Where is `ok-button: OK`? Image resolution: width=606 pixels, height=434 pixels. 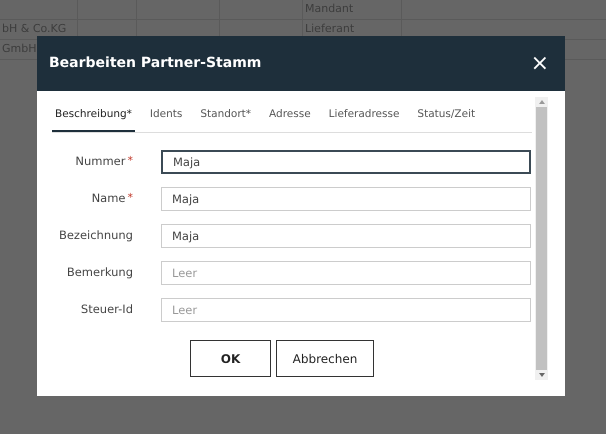
ok-button: OK is located at coordinates (230, 358).